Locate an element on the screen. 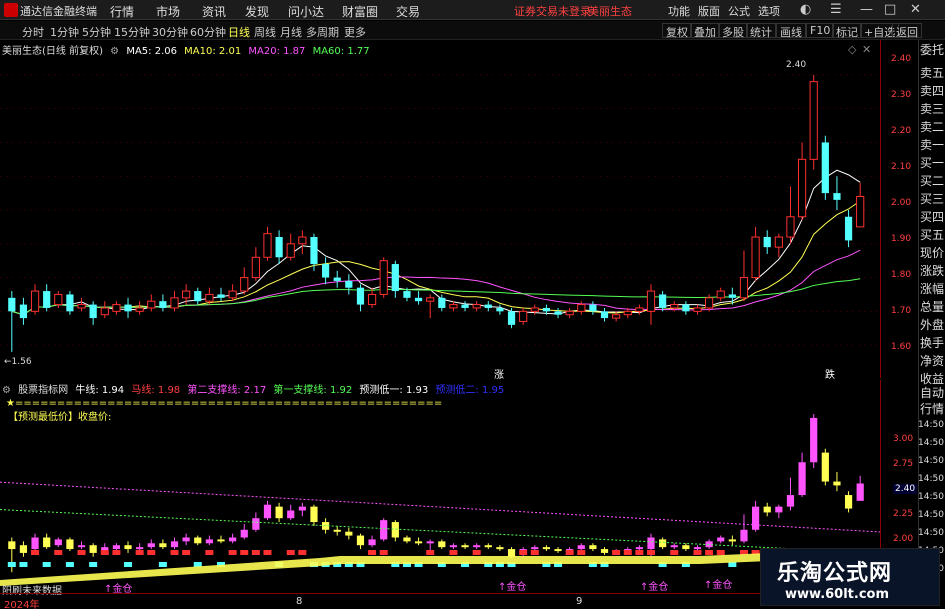 The width and height of the screenshot is (945, 609). period-more: 更多 is located at coordinates (355, 32).